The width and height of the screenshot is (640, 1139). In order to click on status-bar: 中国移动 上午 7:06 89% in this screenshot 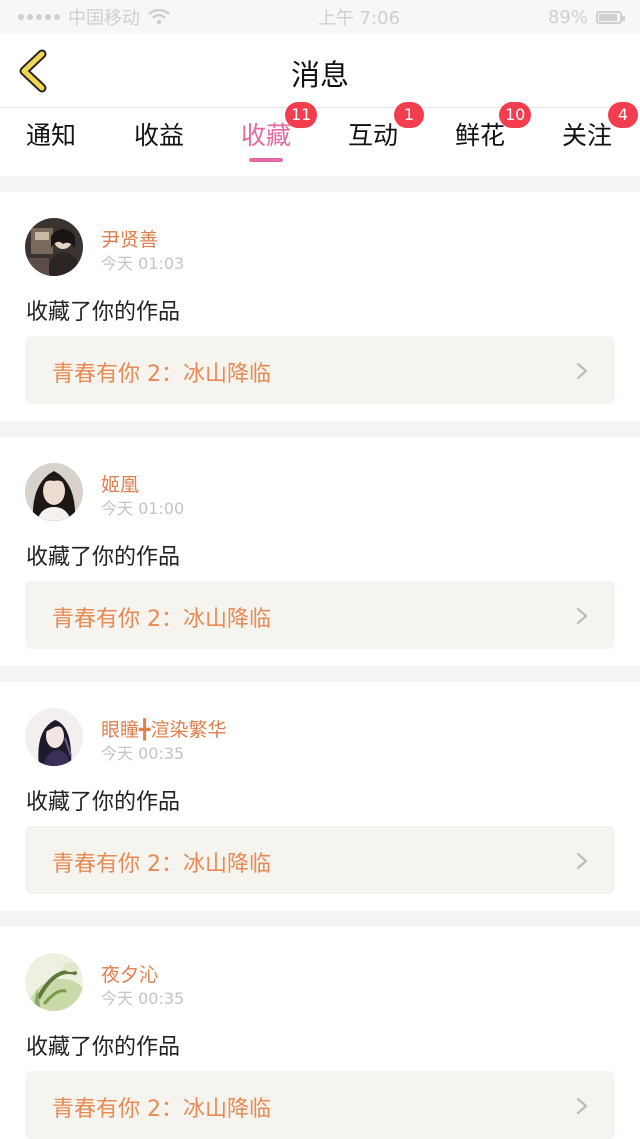, I will do `click(320, 17)`.